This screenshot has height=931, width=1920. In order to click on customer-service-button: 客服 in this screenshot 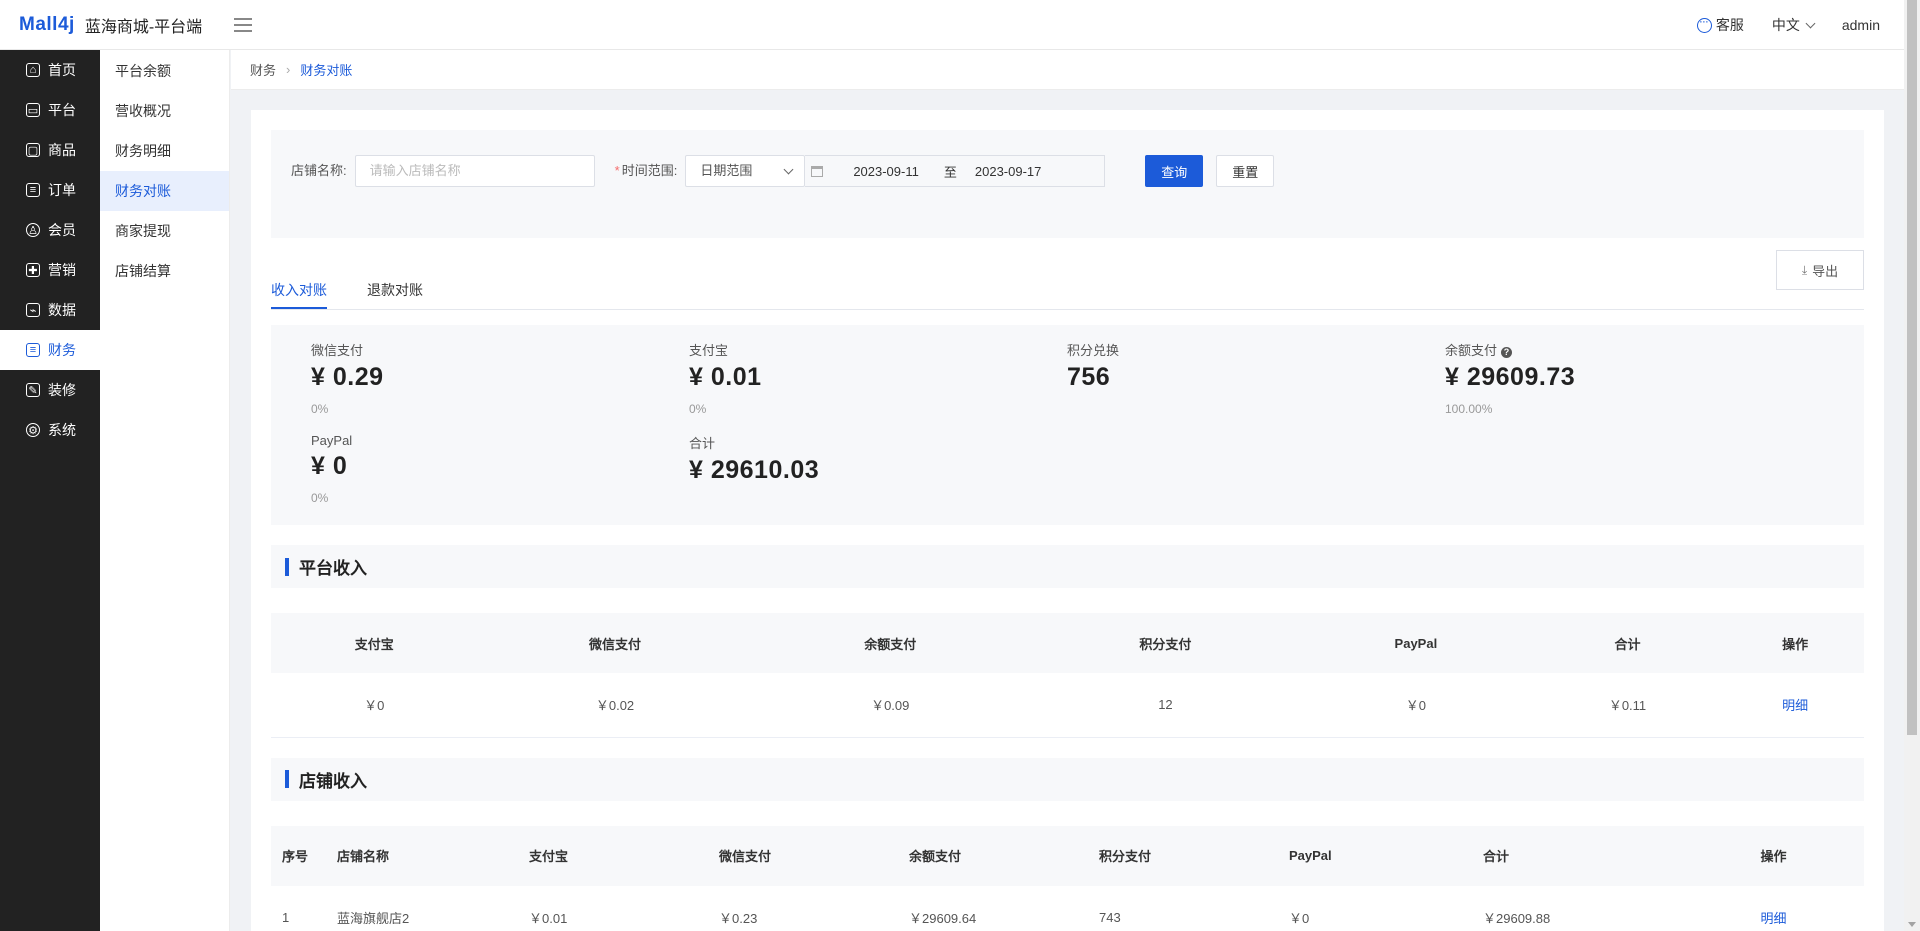, I will do `click(1720, 24)`.